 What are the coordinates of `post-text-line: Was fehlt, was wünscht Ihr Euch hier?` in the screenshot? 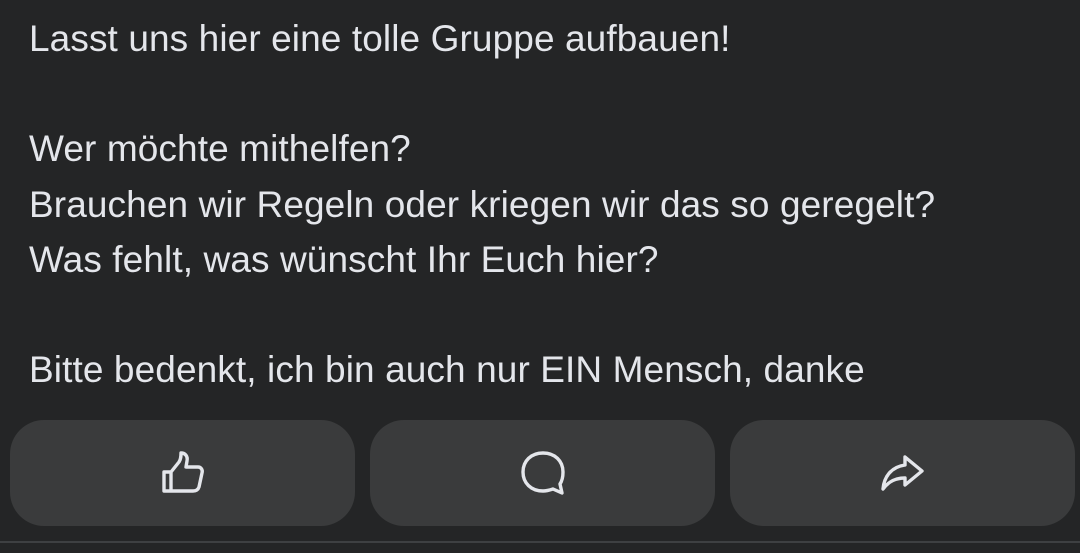 It's located at (344, 259).